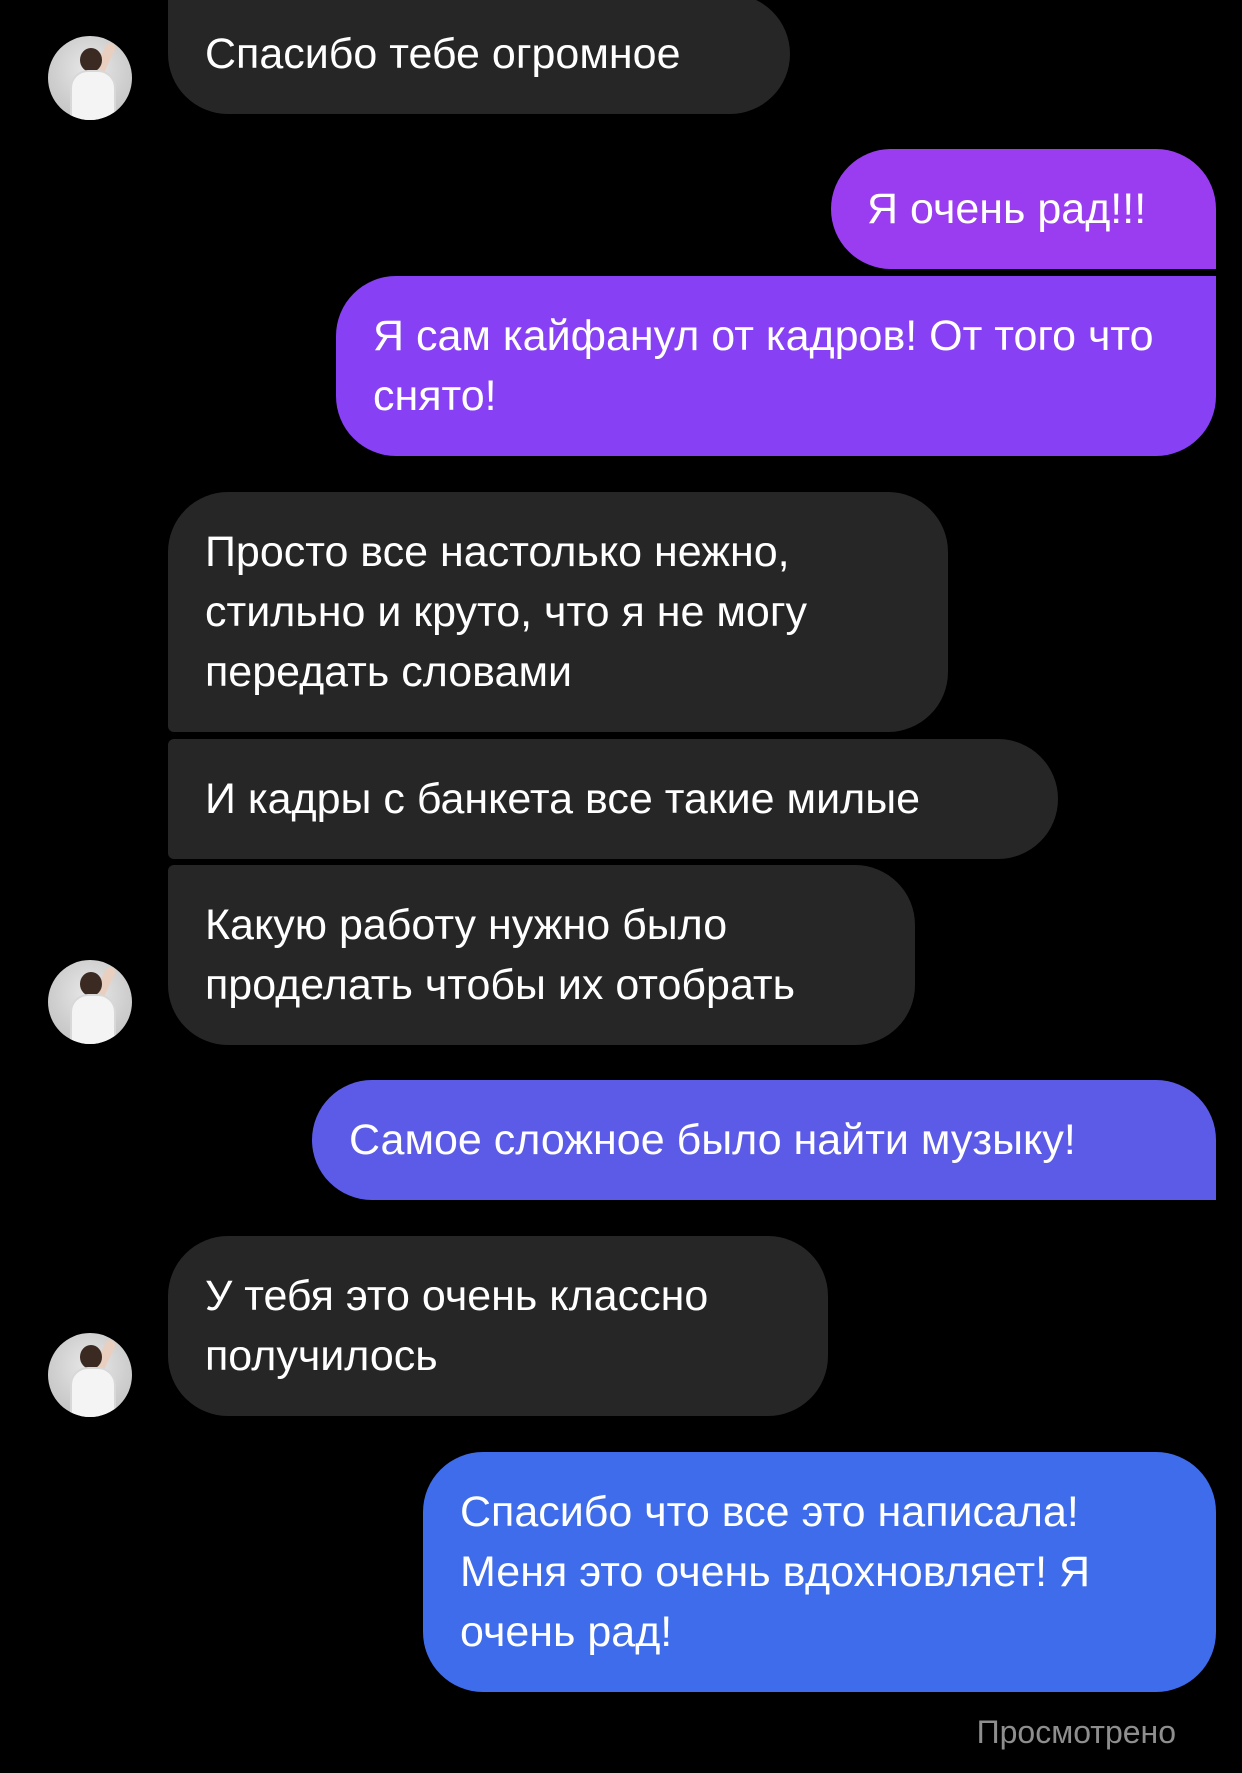 The width and height of the screenshot is (1242, 1773). What do you see at coordinates (443, 54) in the screenshot?
I see `message-text: Спасибо тебе огромное` at bounding box center [443, 54].